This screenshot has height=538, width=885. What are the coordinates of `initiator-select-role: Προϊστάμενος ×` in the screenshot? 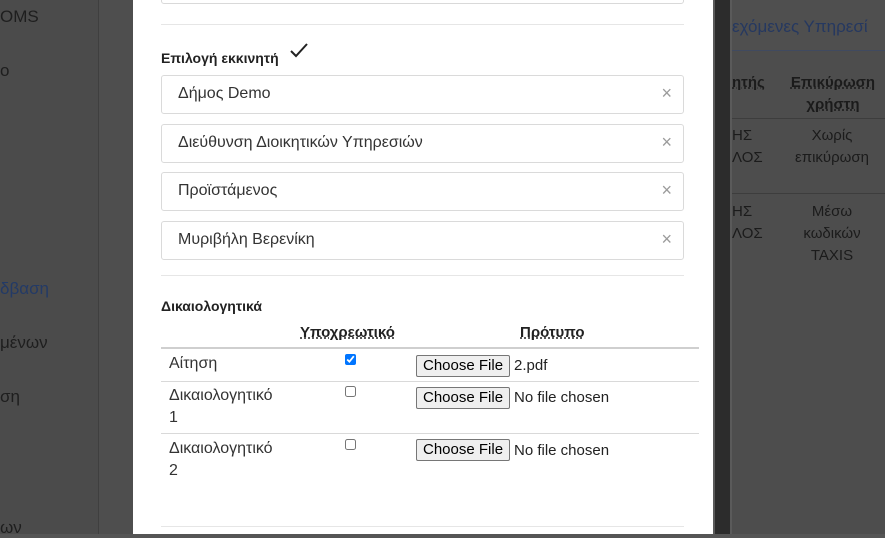 It's located at (422, 191).